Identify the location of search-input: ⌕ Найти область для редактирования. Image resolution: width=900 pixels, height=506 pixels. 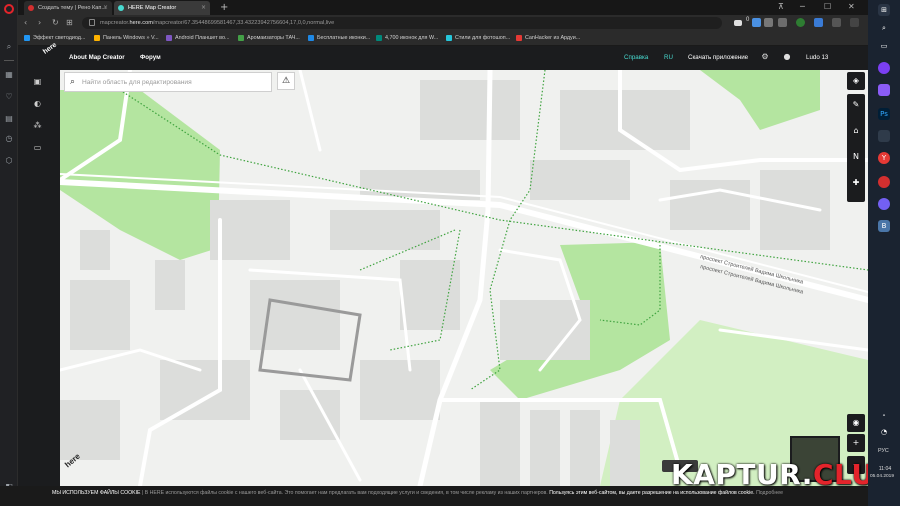
(168, 82).